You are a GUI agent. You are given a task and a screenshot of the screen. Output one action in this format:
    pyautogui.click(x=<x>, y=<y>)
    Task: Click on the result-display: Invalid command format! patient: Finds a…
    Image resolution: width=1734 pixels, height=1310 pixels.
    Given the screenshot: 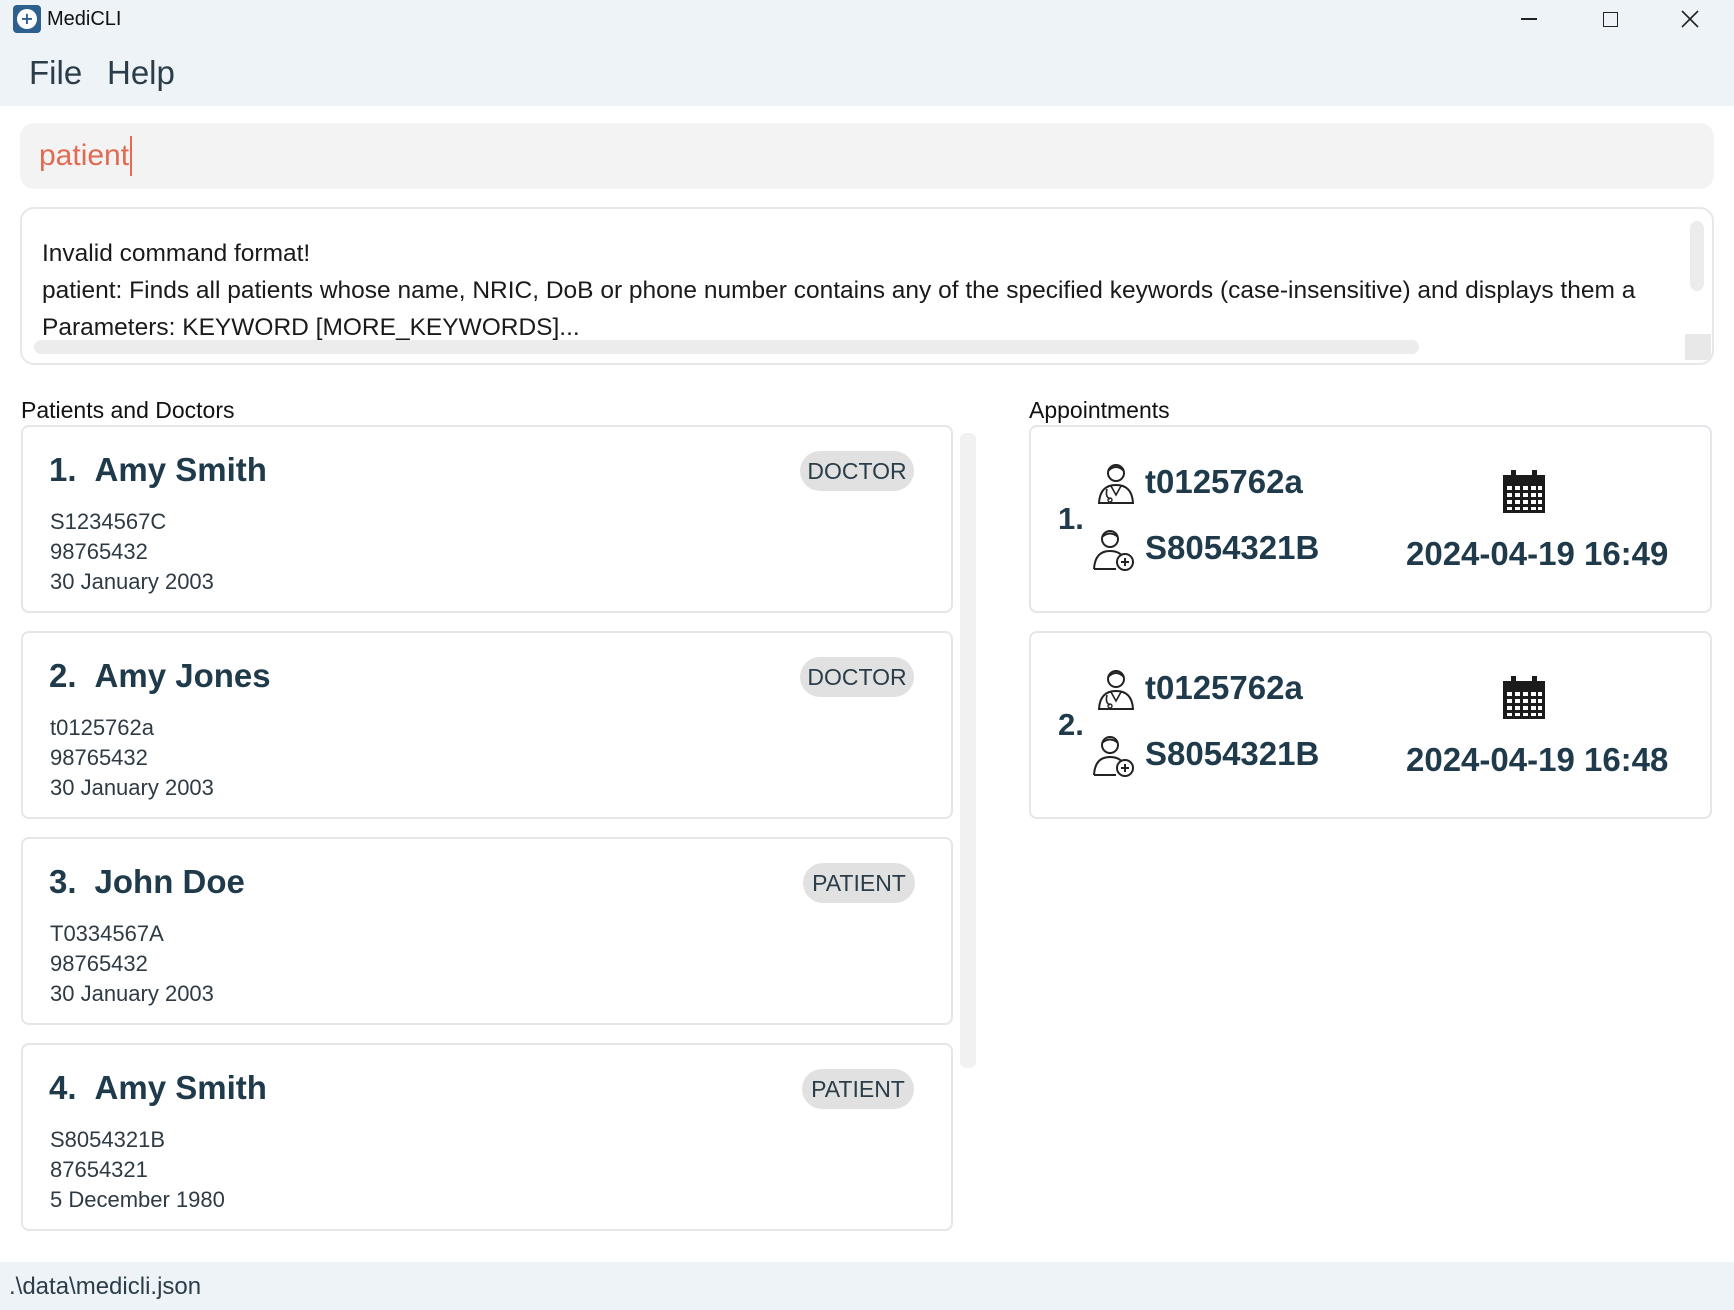 What is the action you would take?
    pyautogui.click(x=867, y=286)
    